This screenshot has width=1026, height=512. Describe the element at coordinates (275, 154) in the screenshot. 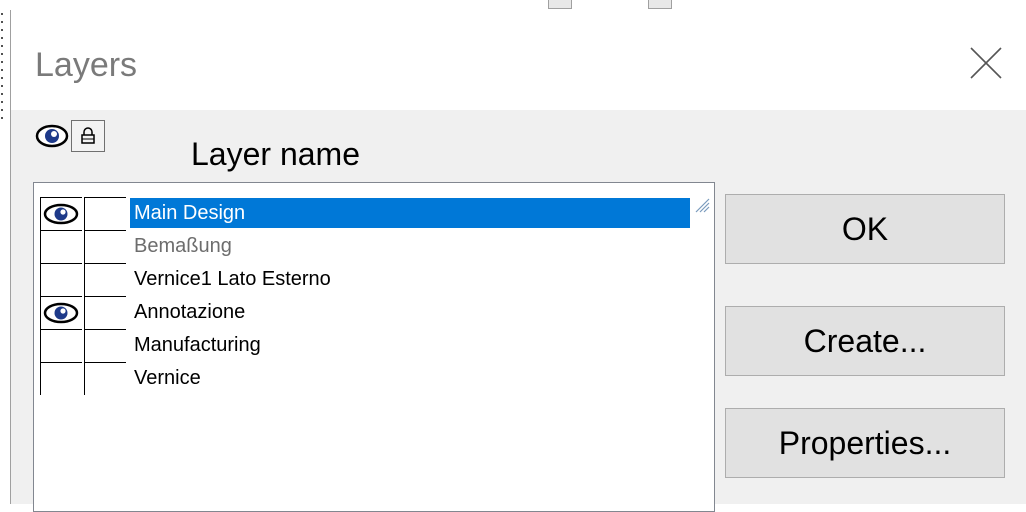

I see `layer-name-column-header: Layer name` at that location.